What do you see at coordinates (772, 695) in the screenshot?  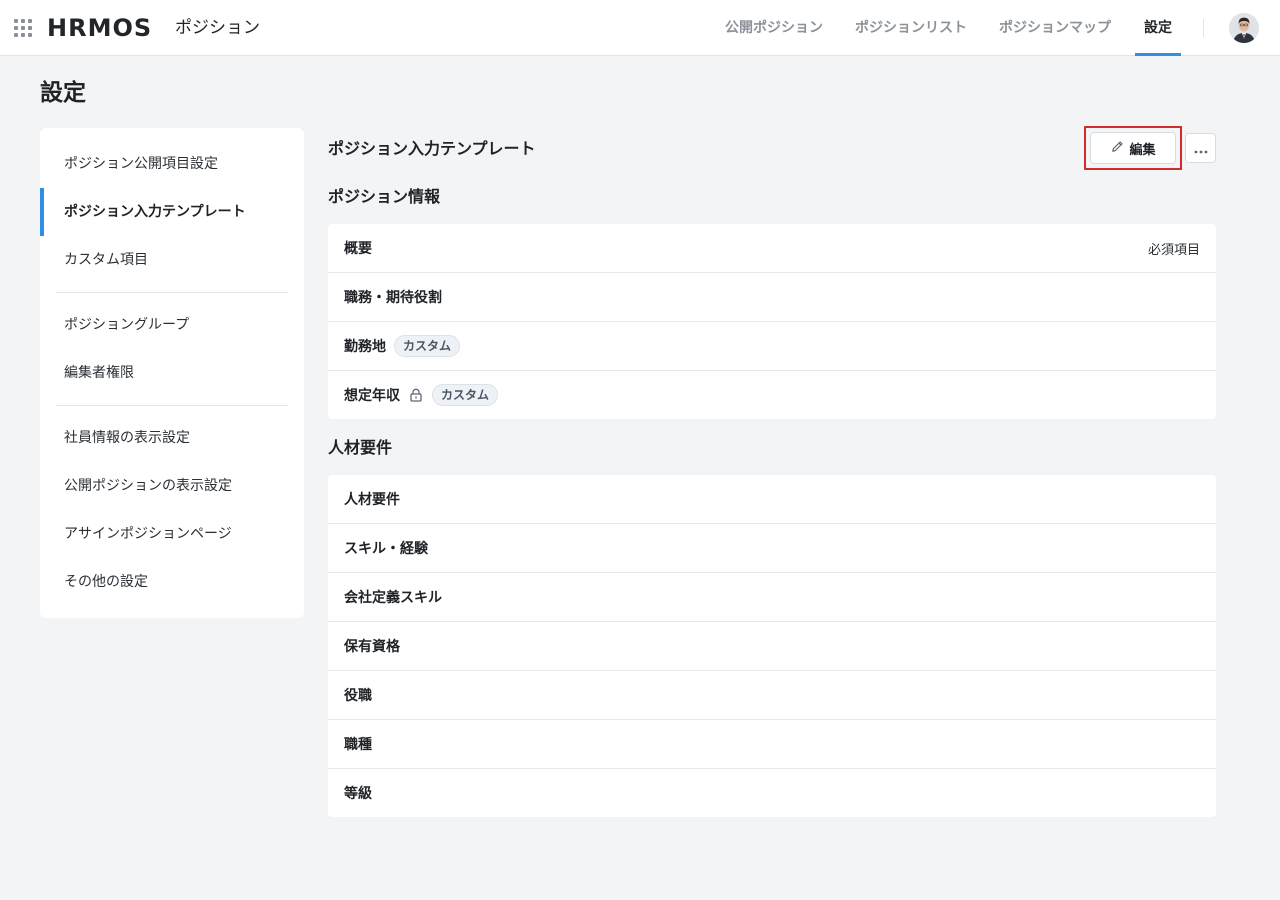 I see `table-row: 役職` at bounding box center [772, 695].